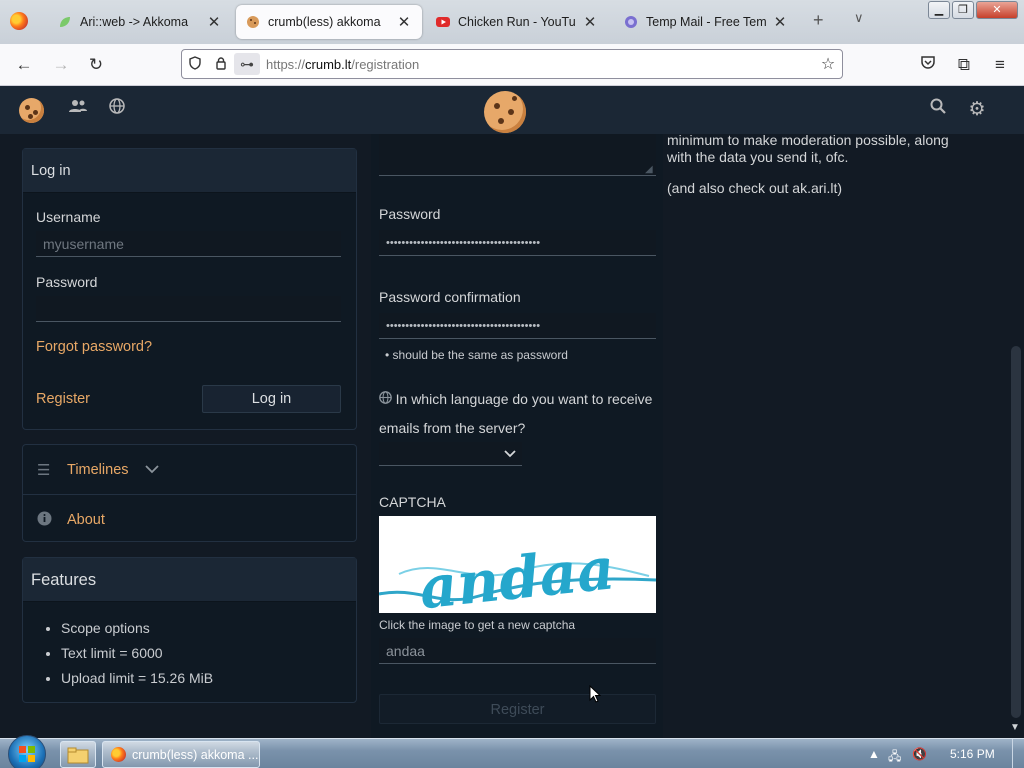 This screenshot has width=1024, height=768. What do you see at coordinates (517, 573) in the screenshot?
I see `captcha-text: andaa` at bounding box center [517, 573].